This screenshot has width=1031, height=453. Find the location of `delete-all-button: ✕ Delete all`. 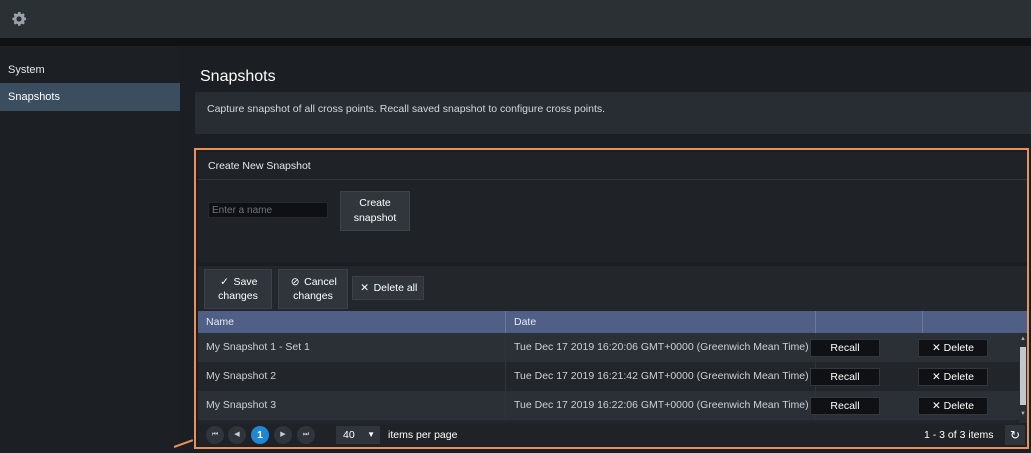

delete-all-button: ✕ Delete all is located at coordinates (388, 288).